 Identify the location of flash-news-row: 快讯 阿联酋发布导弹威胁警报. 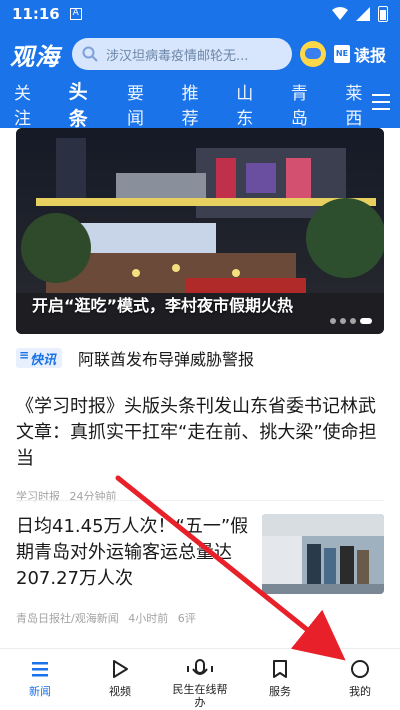
(200, 358).